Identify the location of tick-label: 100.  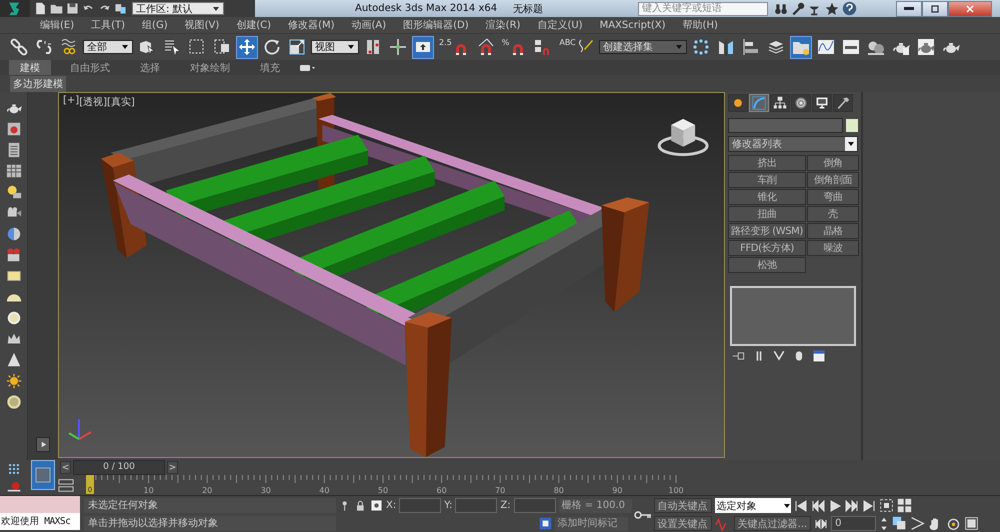
(676, 490).